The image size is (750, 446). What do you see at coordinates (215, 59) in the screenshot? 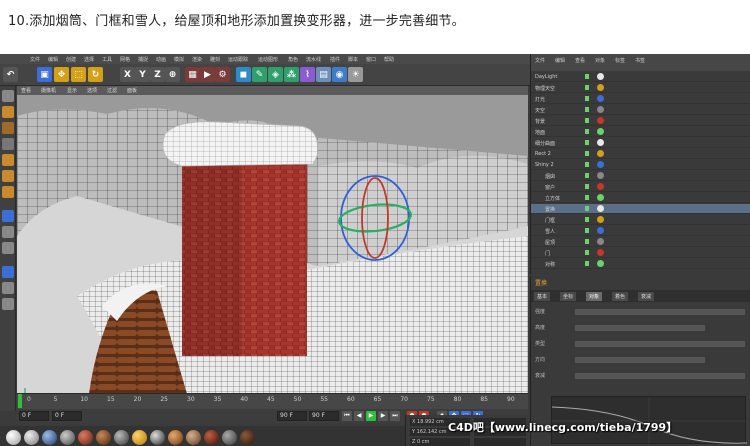
I see `menu-item: 雕刻` at bounding box center [215, 59].